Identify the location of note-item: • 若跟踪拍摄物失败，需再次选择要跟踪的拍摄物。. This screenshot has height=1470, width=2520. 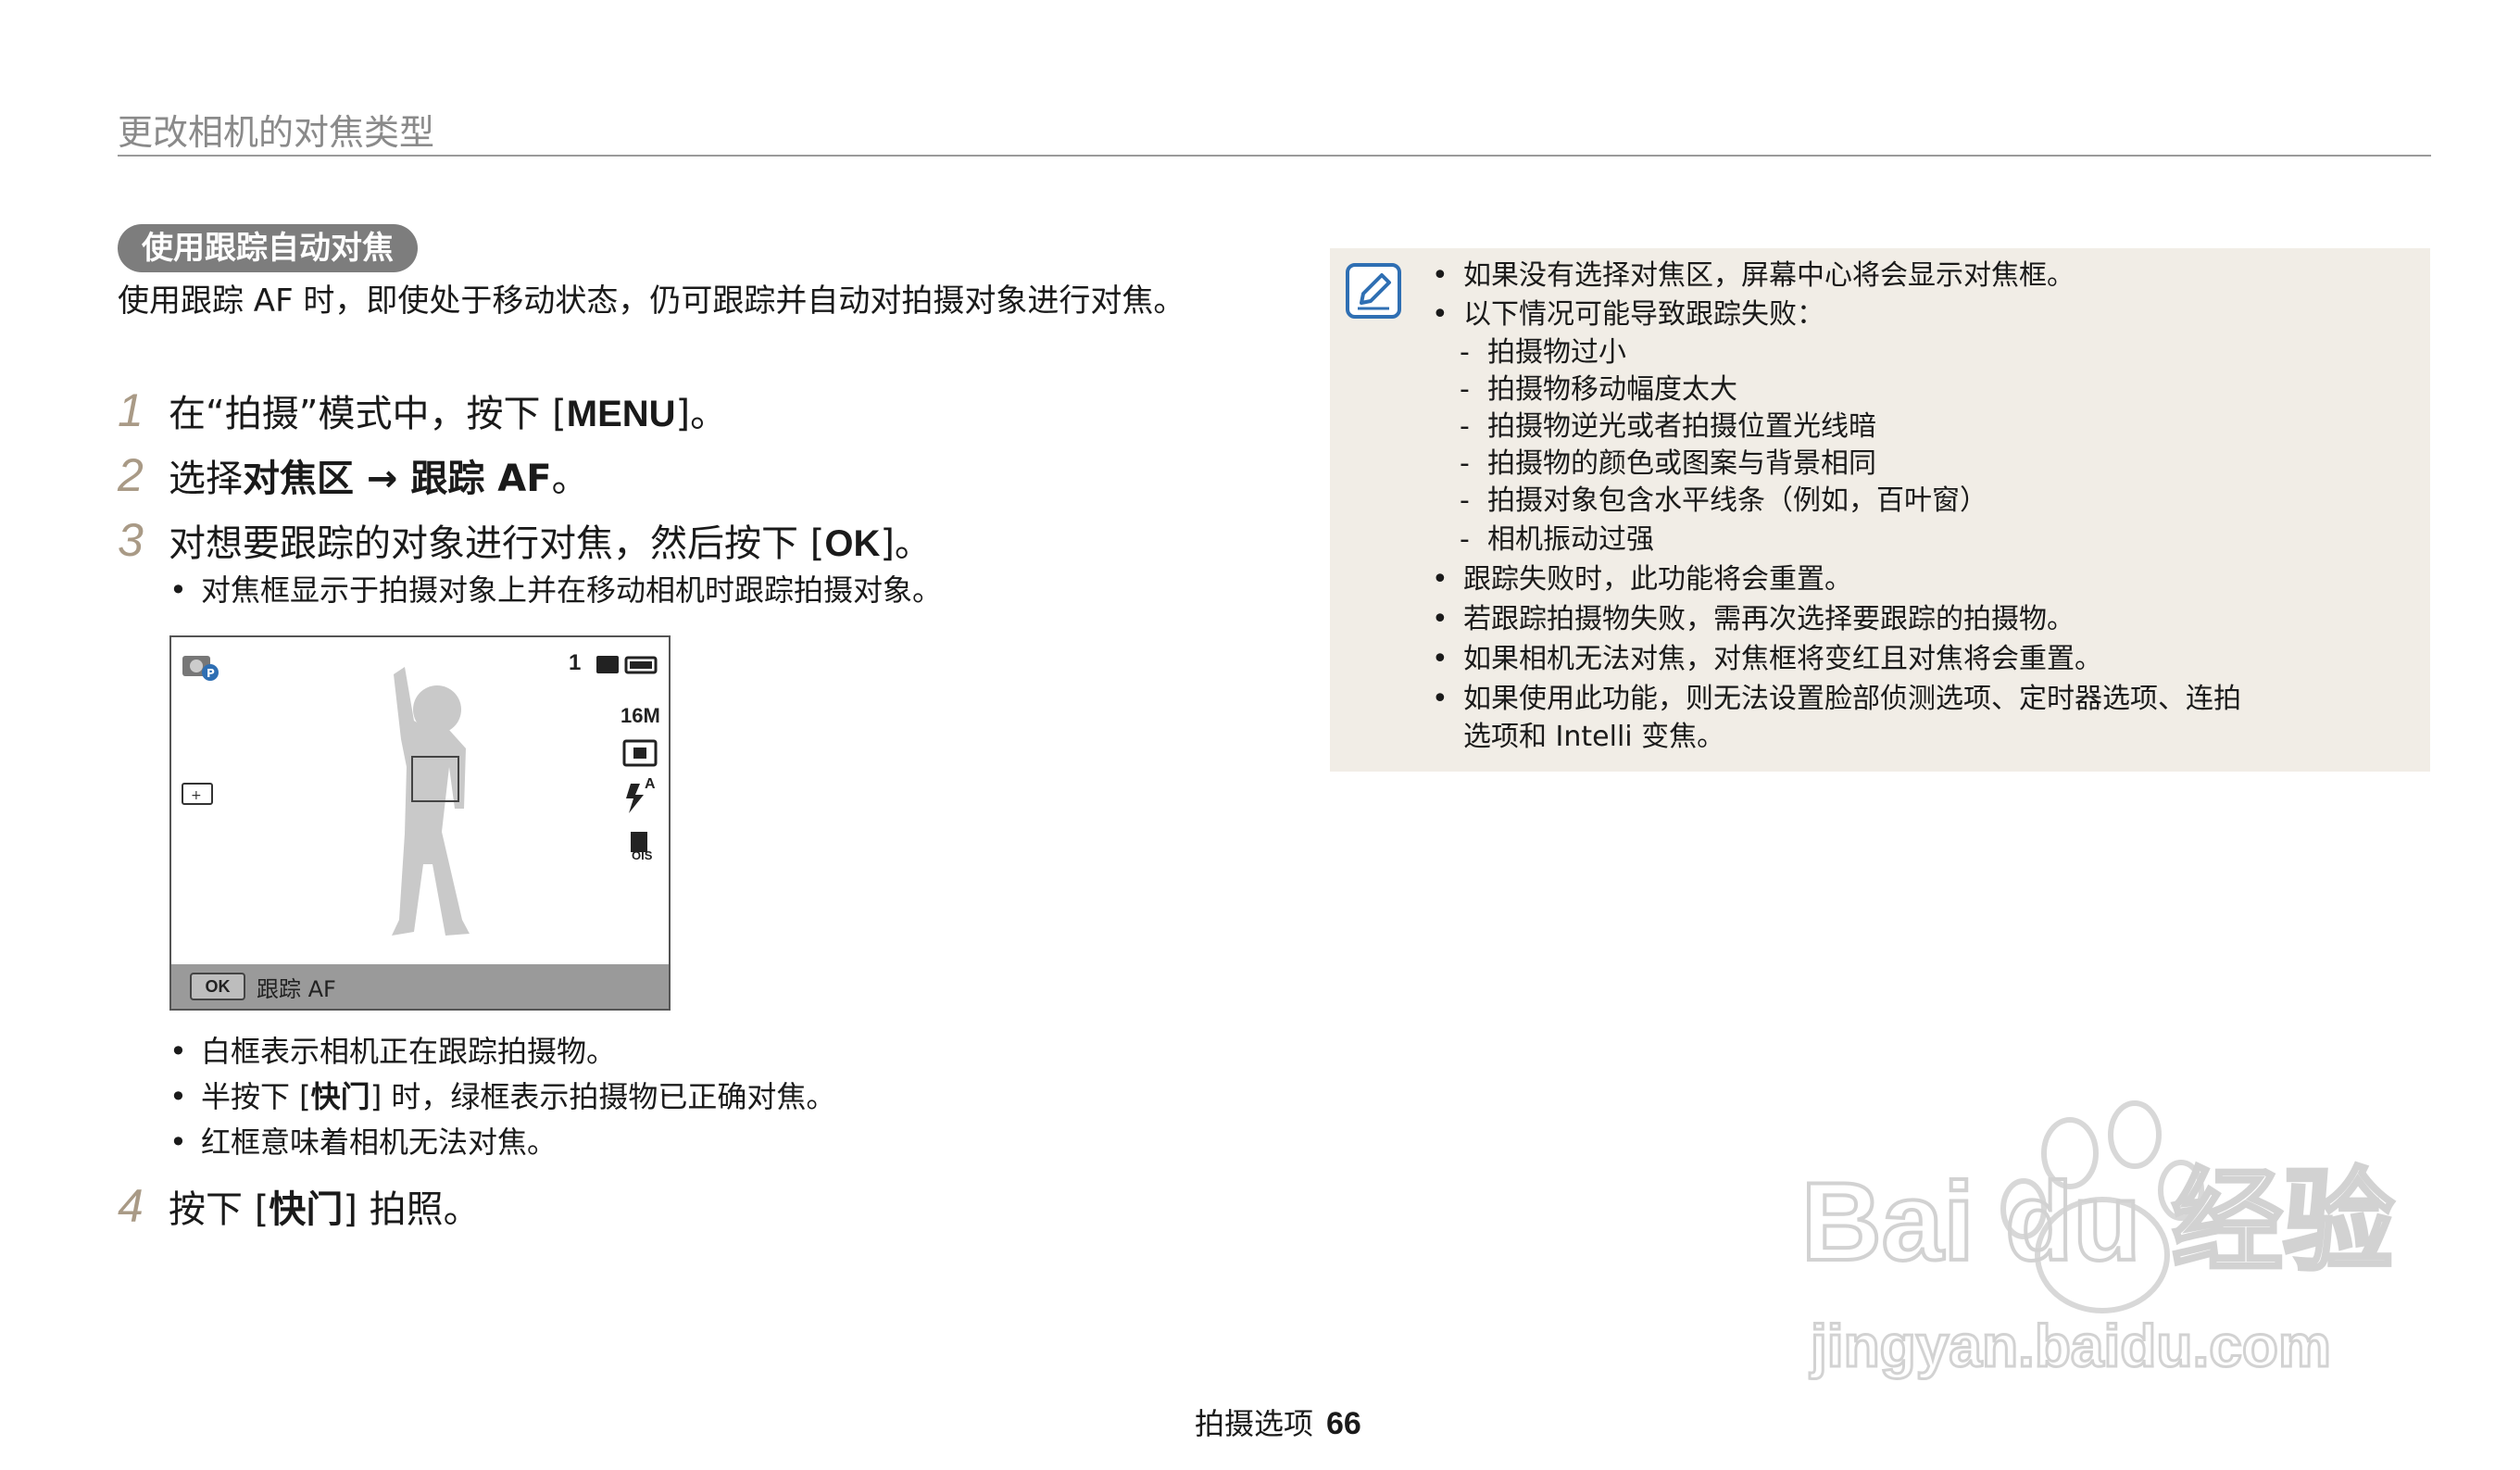
(1753, 619).